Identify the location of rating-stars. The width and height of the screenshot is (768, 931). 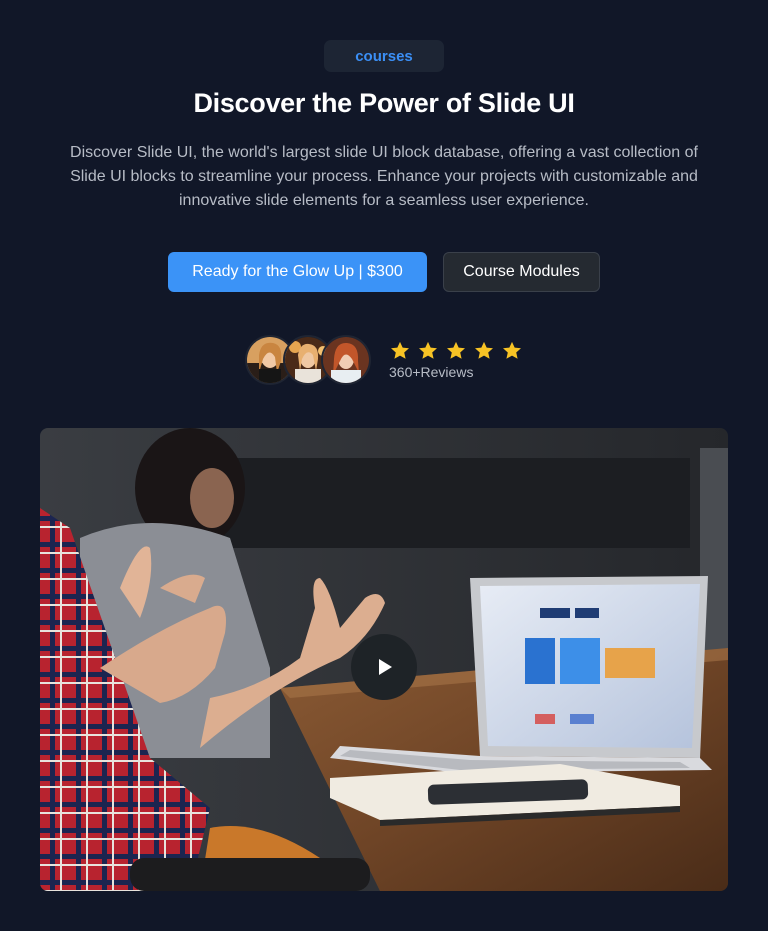
(456, 351).